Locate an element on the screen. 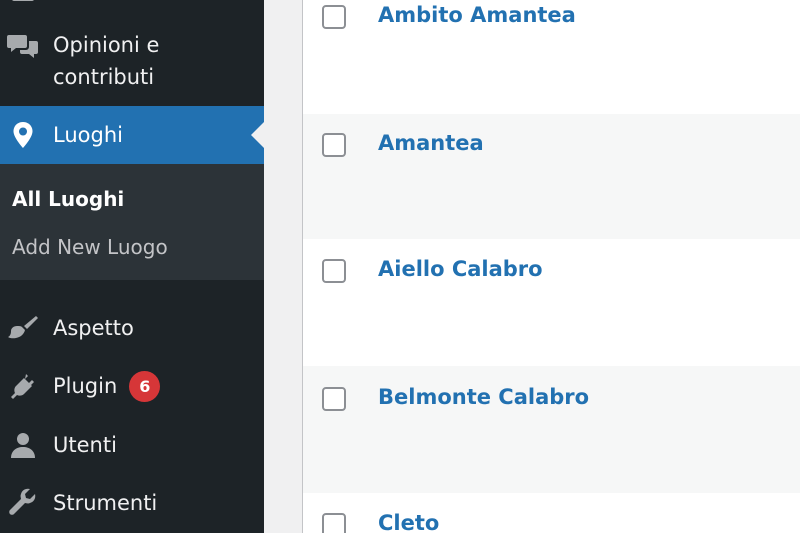 The image size is (800, 533). comments-icon is located at coordinates (23, 47).